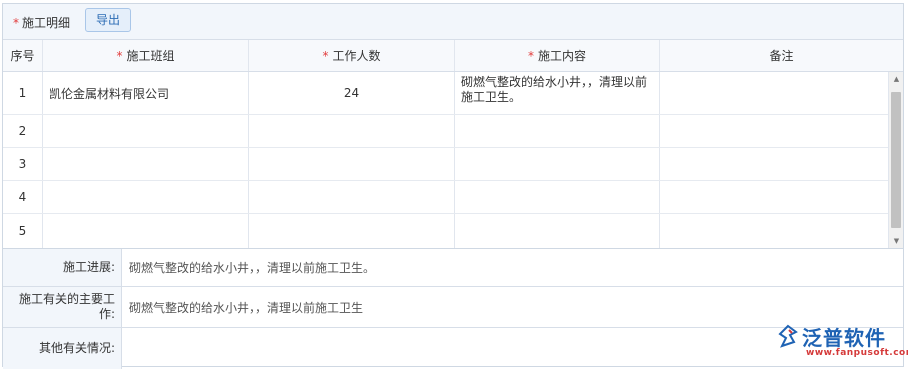 This screenshot has width=908, height=369. Describe the element at coordinates (788, 336) in the screenshot. I see `fanpu-logo-icon` at that location.